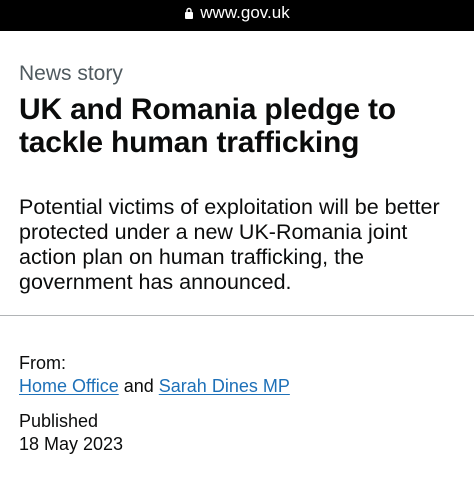 The image size is (474, 478). What do you see at coordinates (189, 13) in the screenshot?
I see `lock-icon` at bounding box center [189, 13].